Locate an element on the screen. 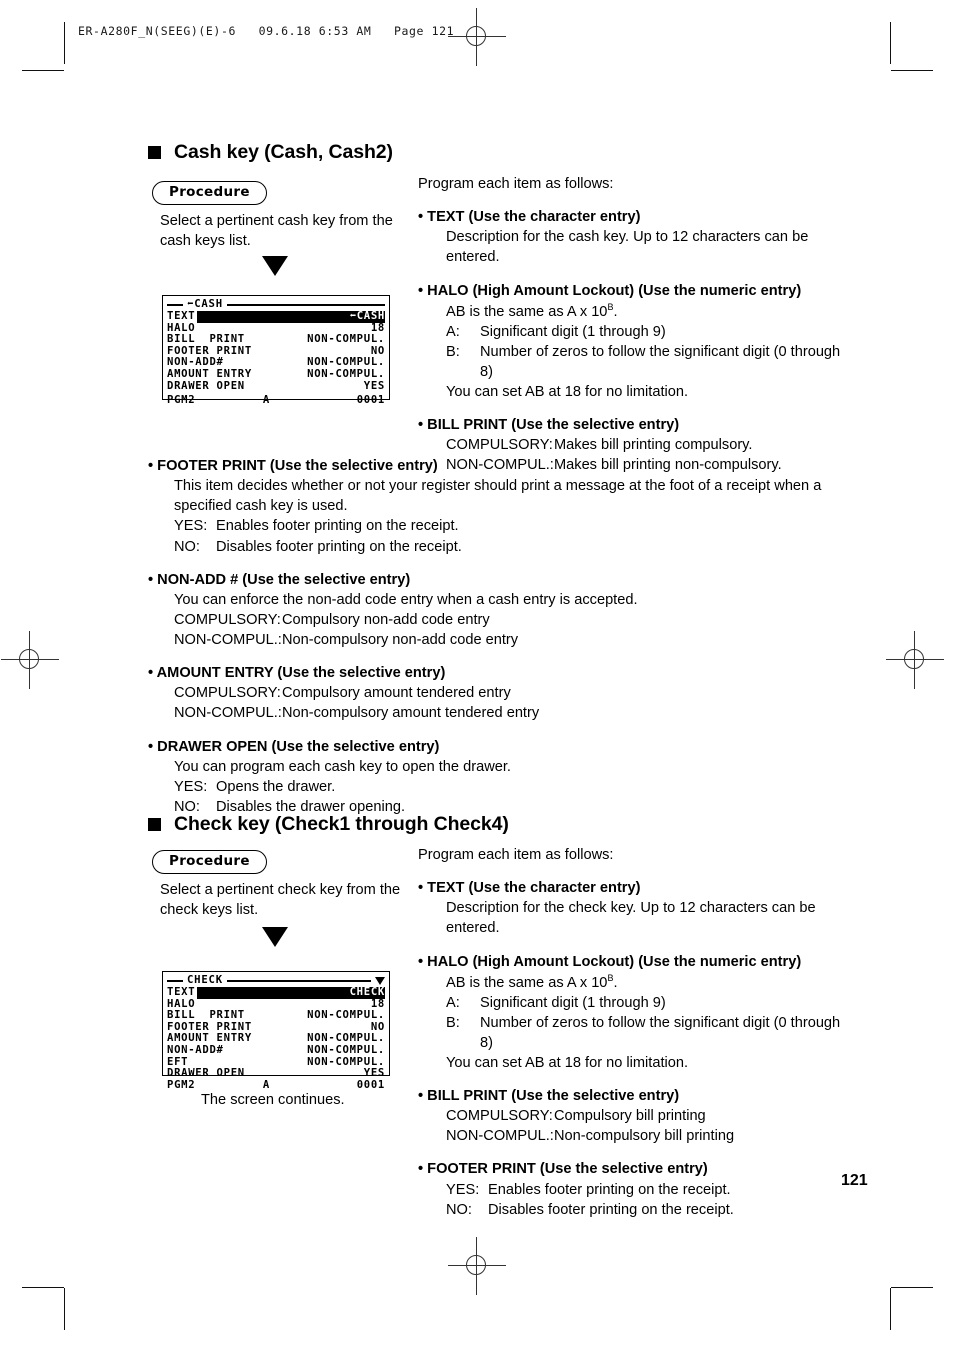 This screenshot has height=1351, width=954. lcd-row: NON-ADD# NON-COMPUL. is located at coordinates (276, 1050).